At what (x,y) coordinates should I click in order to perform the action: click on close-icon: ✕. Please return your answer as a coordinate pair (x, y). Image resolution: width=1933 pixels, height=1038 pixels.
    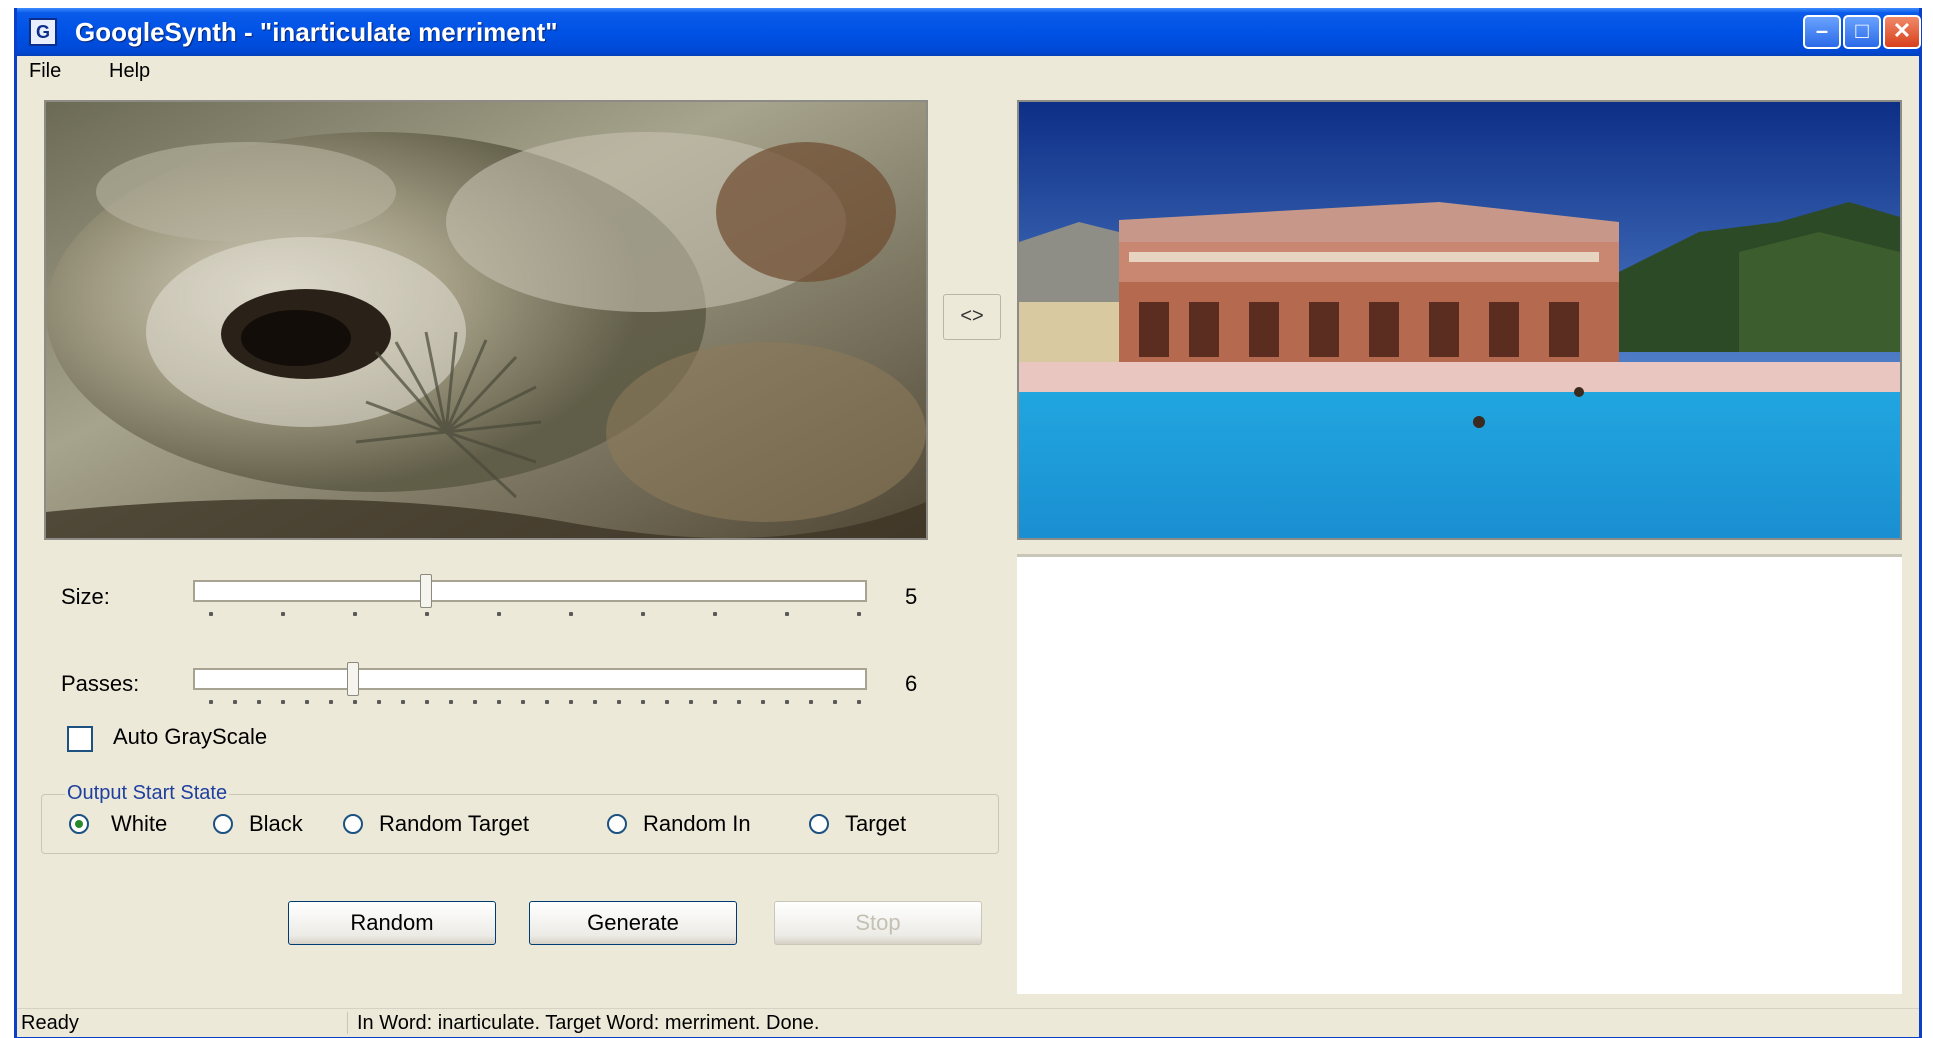
    Looking at the image, I should click on (1902, 30).